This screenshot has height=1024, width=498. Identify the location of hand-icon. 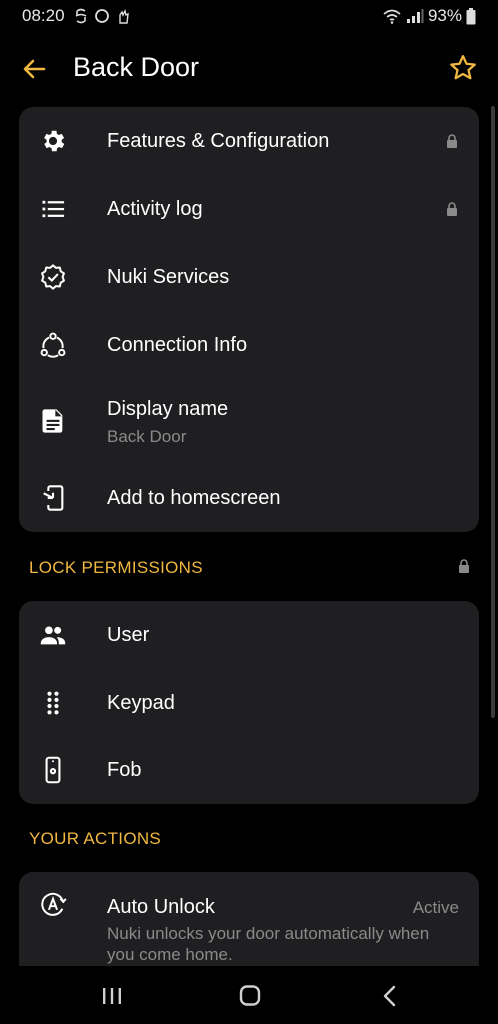
(124, 16).